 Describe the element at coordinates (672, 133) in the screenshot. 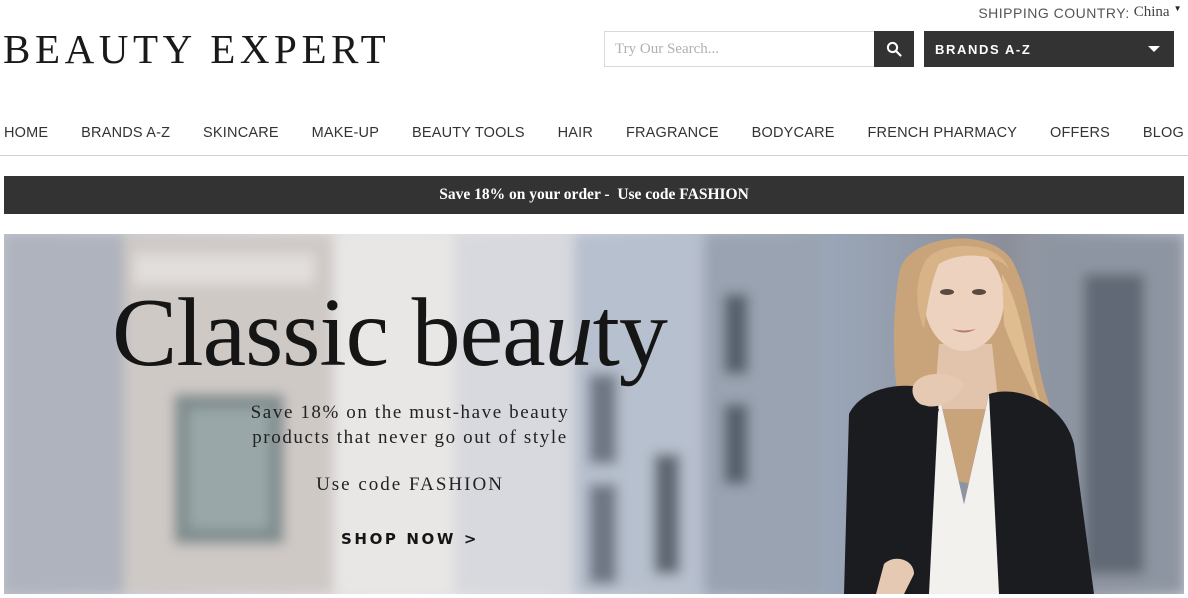

I see `nav-item-fragrance: FRAGRANCE` at that location.